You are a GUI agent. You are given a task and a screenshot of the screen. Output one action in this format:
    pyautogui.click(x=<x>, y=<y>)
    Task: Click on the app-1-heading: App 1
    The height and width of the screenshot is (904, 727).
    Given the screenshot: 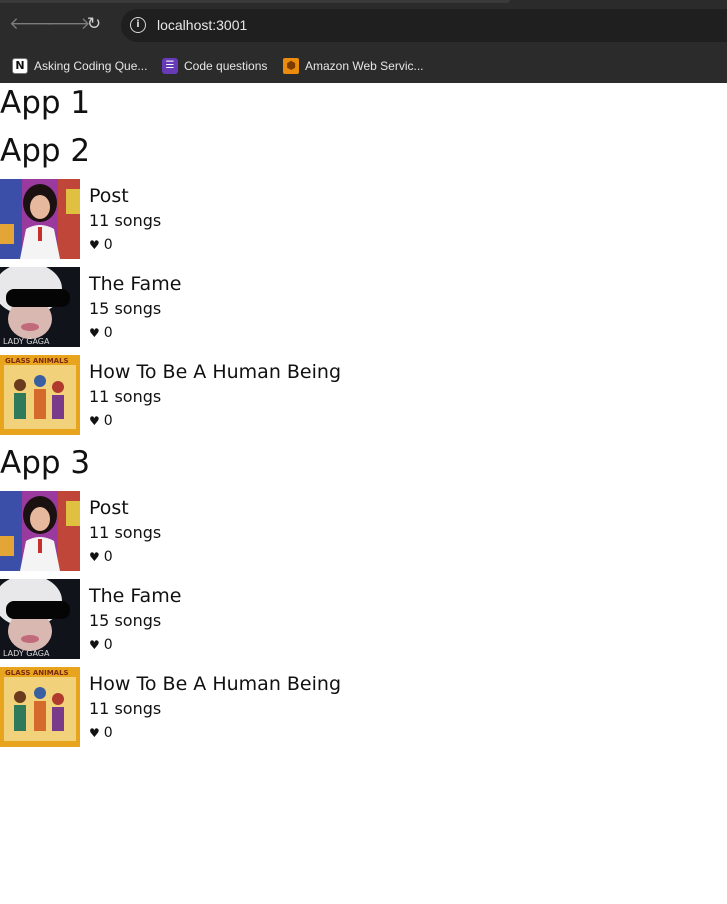 What is the action you would take?
    pyautogui.click(x=45, y=103)
    